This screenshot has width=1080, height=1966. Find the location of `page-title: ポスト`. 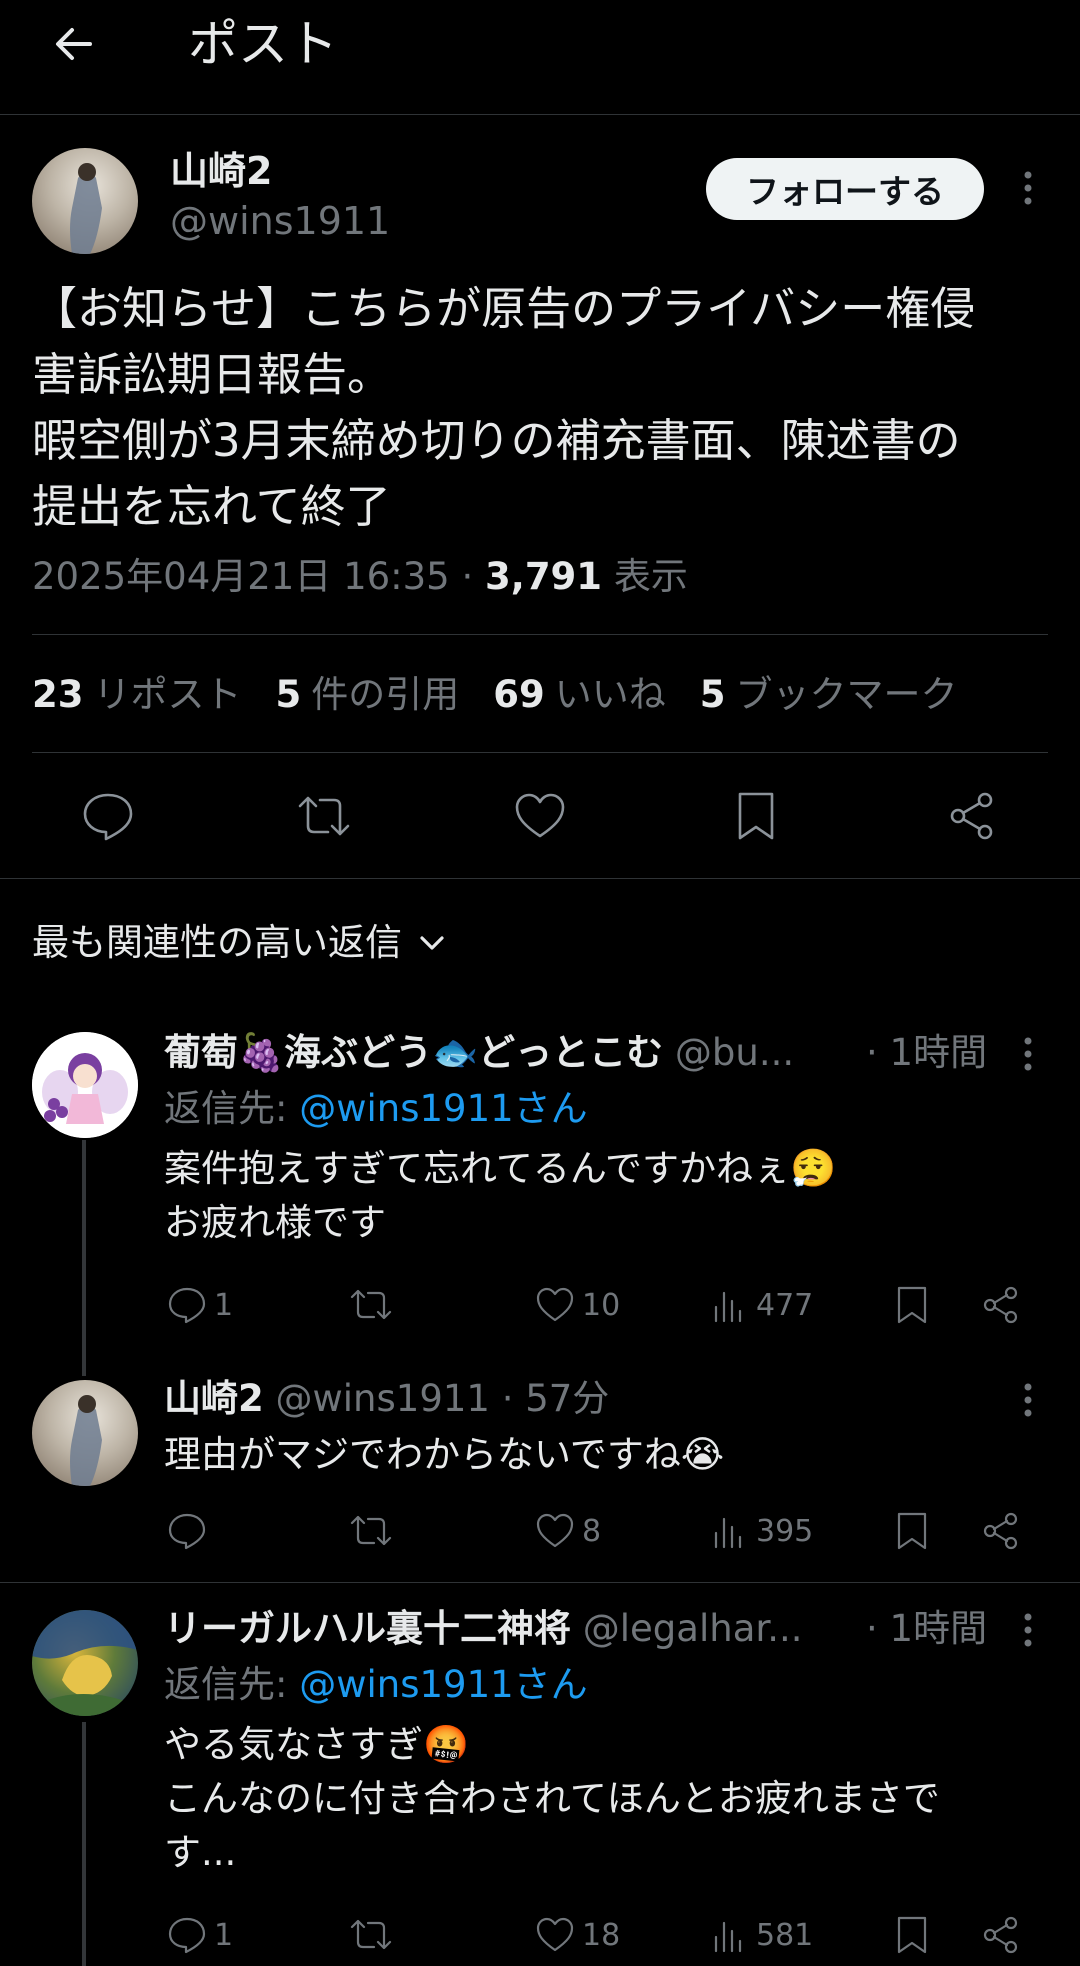

page-title: ポスト is located at coordinates (263, 44).